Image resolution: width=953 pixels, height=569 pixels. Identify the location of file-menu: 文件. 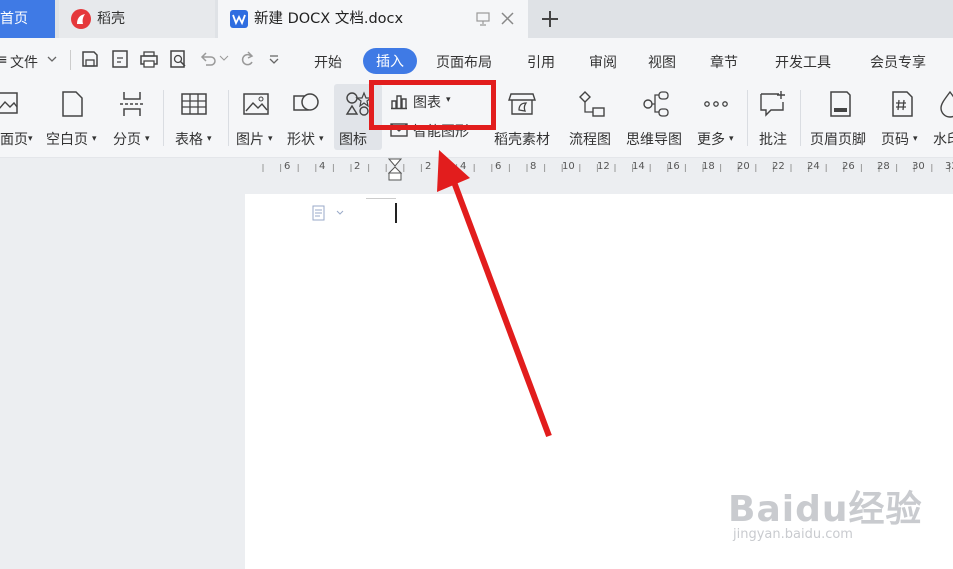
(24, 62).